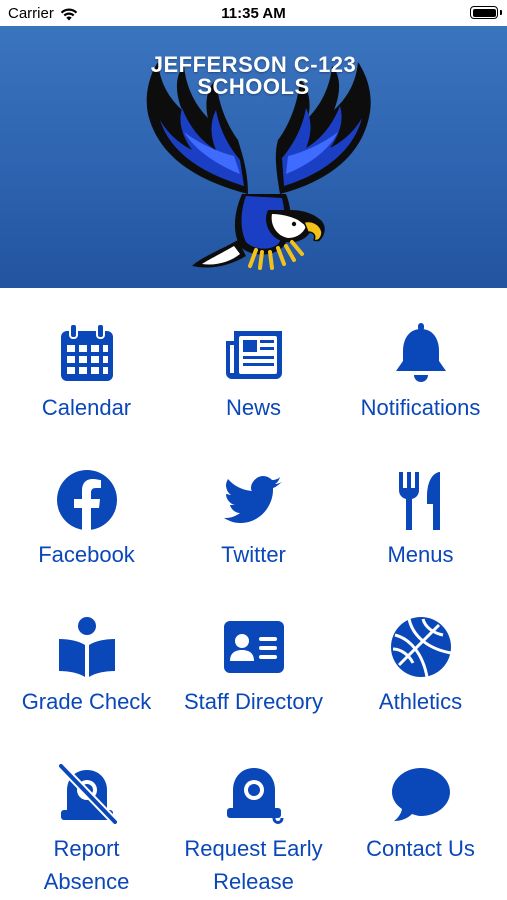  I want to click on tile-menus: Menus, so click(420, 508).